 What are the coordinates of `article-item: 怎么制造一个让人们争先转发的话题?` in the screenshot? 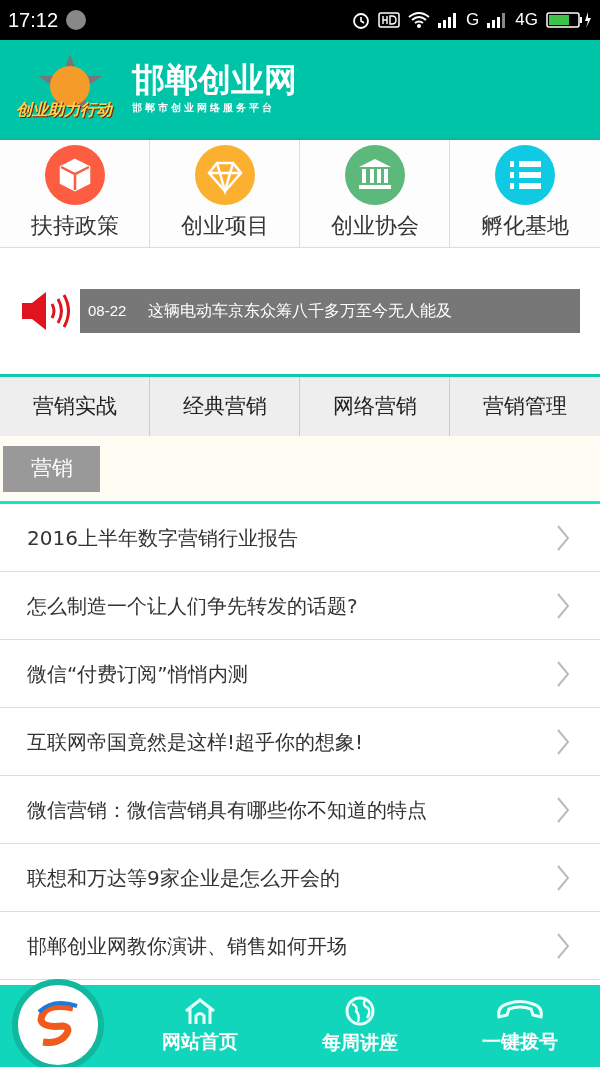 It's located at (300, 606).